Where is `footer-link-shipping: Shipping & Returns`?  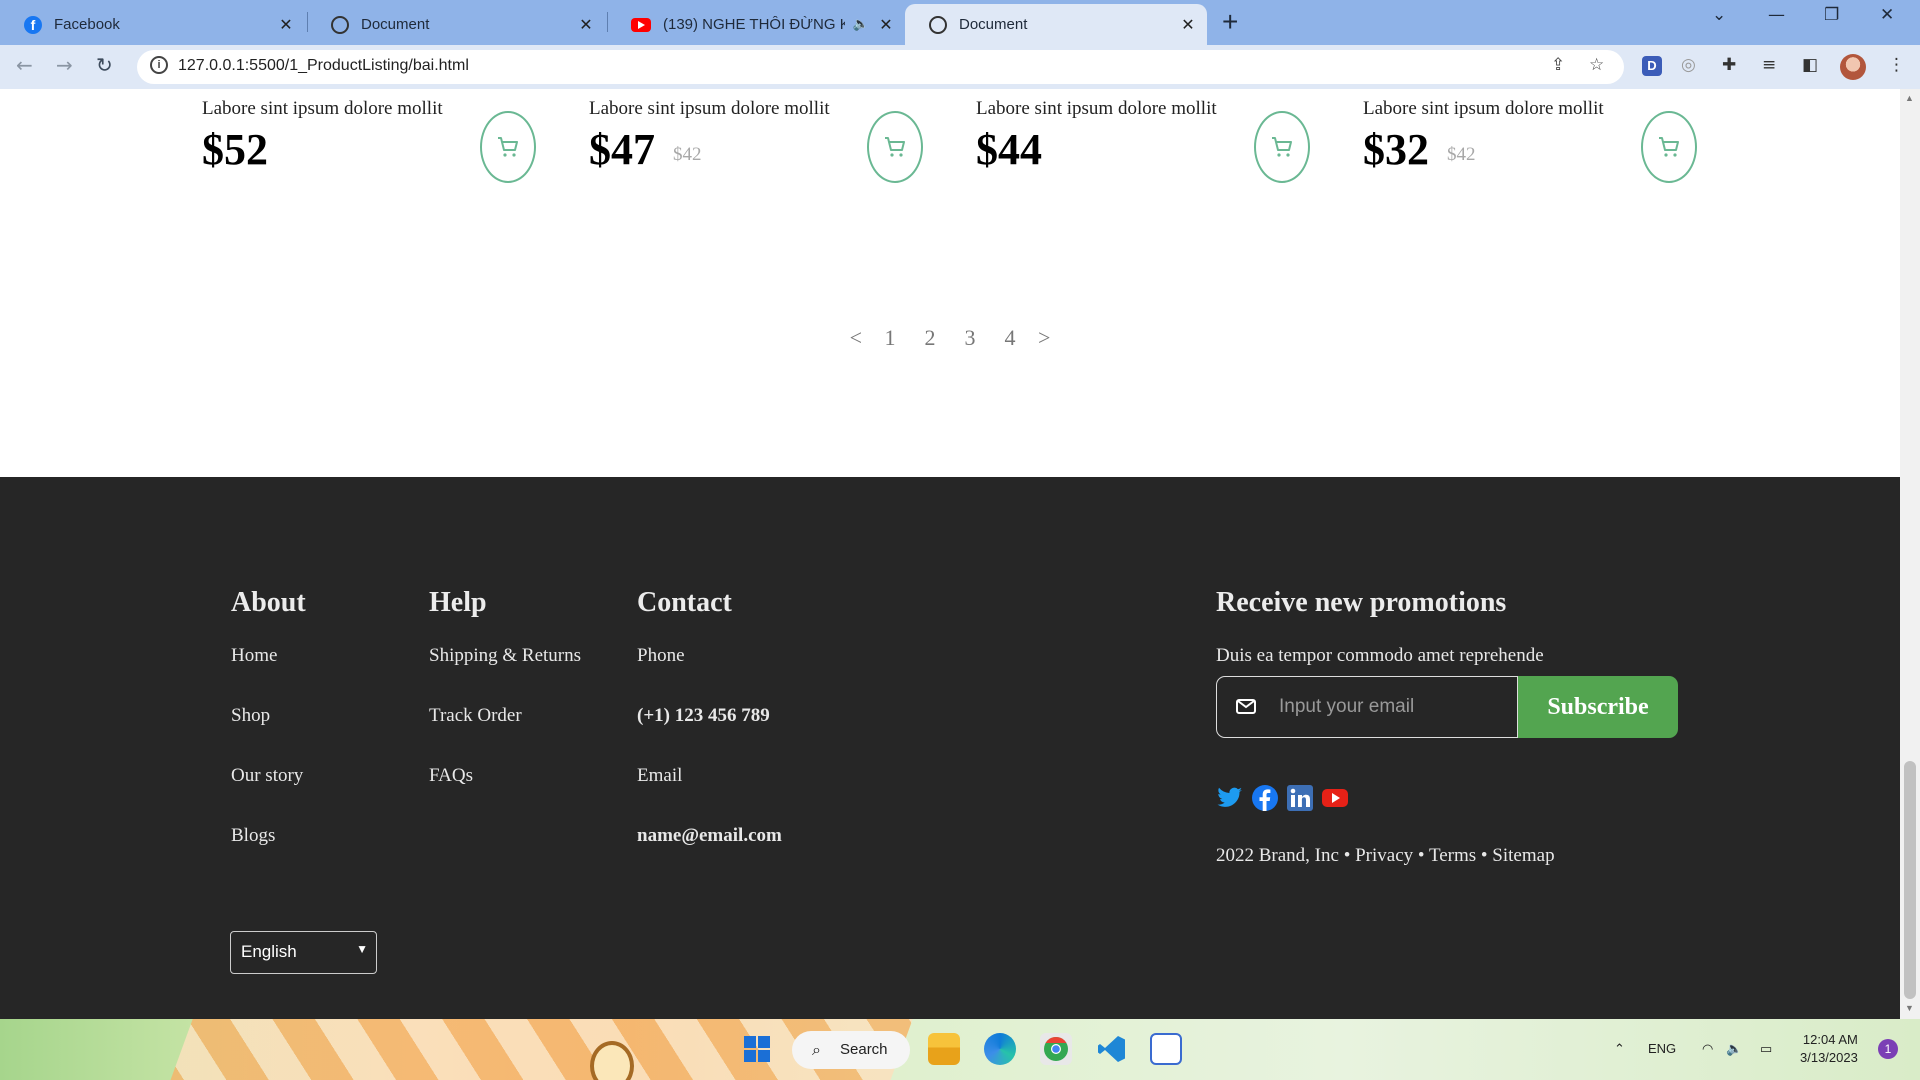
footer-link-shipping: Shipping & Returns is located at coordinates (505, 673).